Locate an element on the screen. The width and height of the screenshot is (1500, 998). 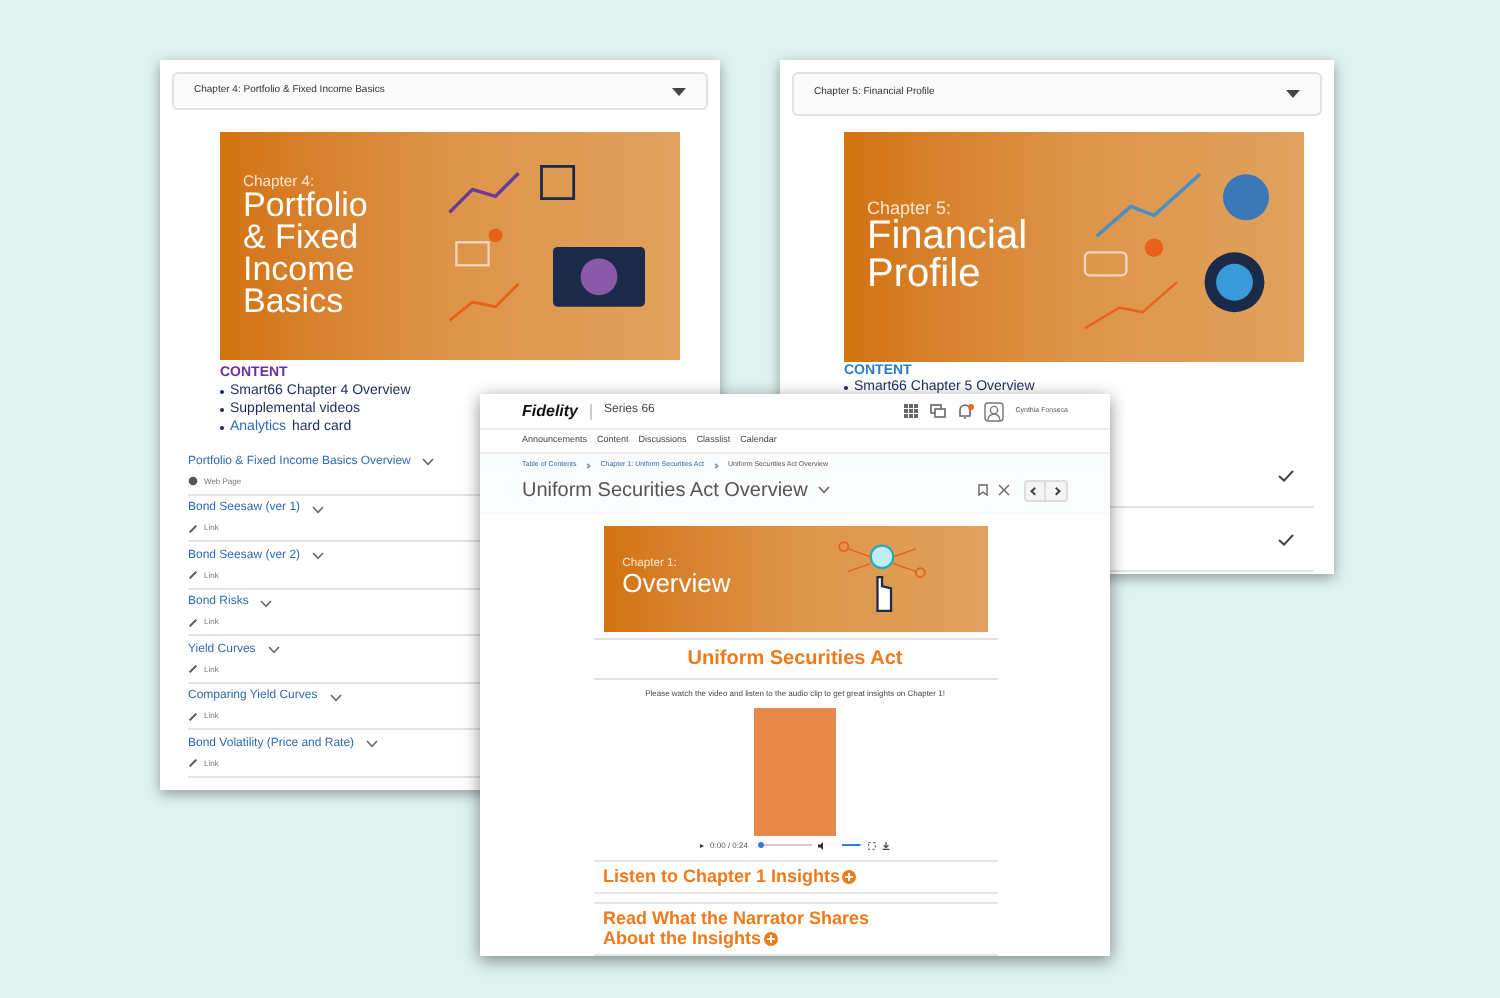
download-icon is located at coordinates (885, 845).